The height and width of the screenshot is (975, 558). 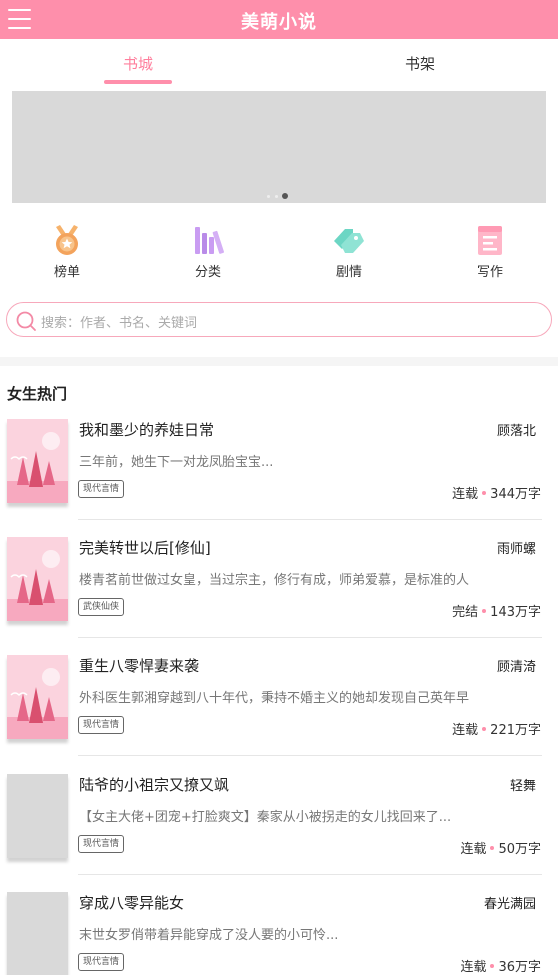 I want to click on book-status: 连载 221万字, so click(x=496, y=728).